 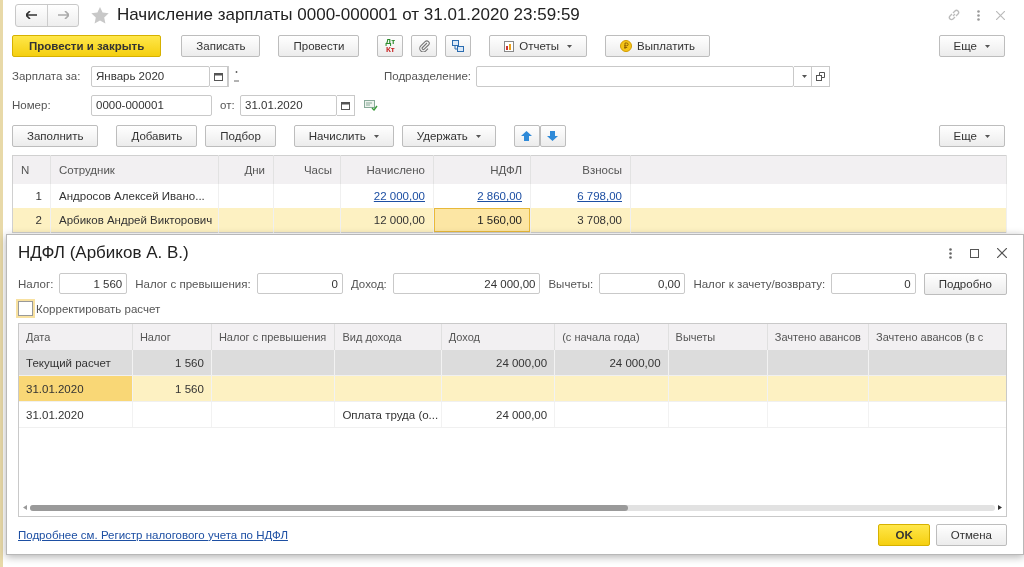 What do you see at coordinates (151, 105) in the screenshot?
I see `number-field: 0000-000001` at bounding box center [151, 105].